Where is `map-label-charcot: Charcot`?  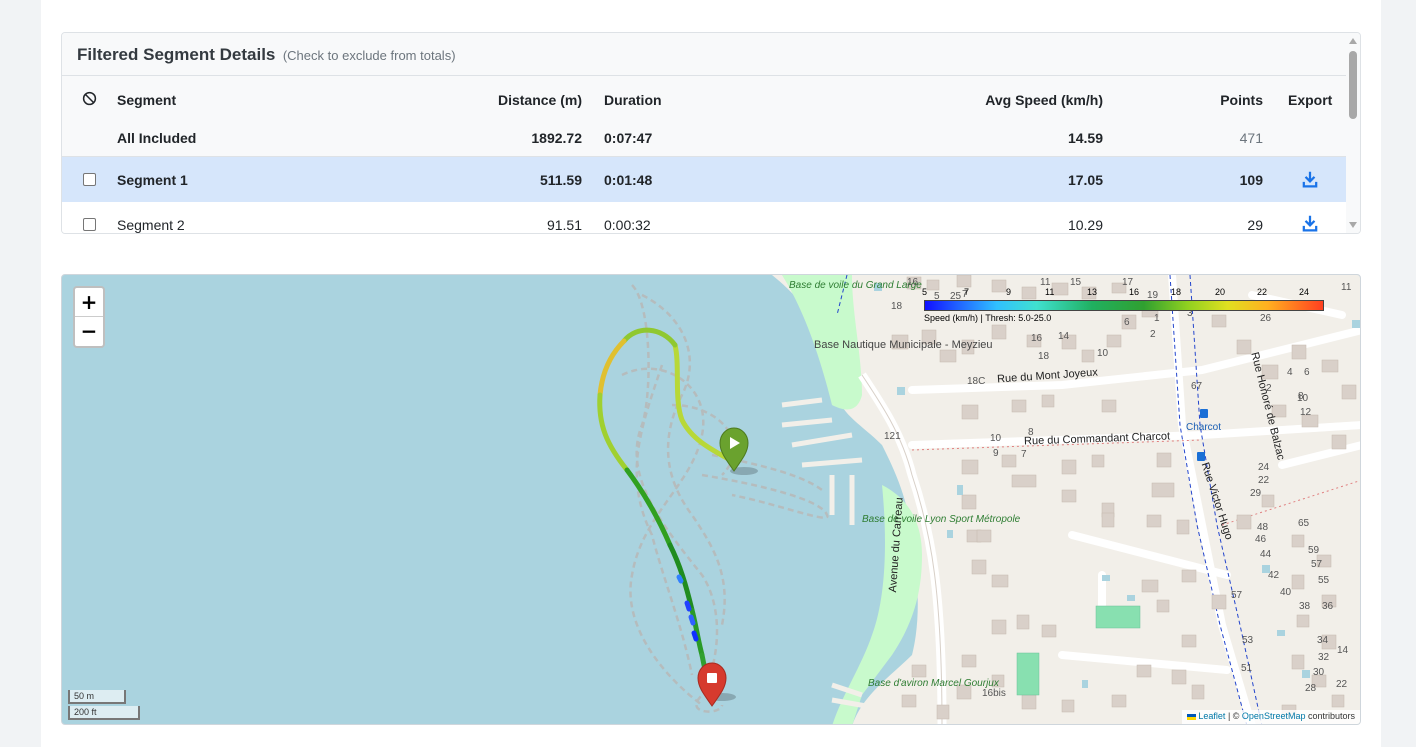 map-label-charcot: Charcot is located at coordinates (1204, 427).